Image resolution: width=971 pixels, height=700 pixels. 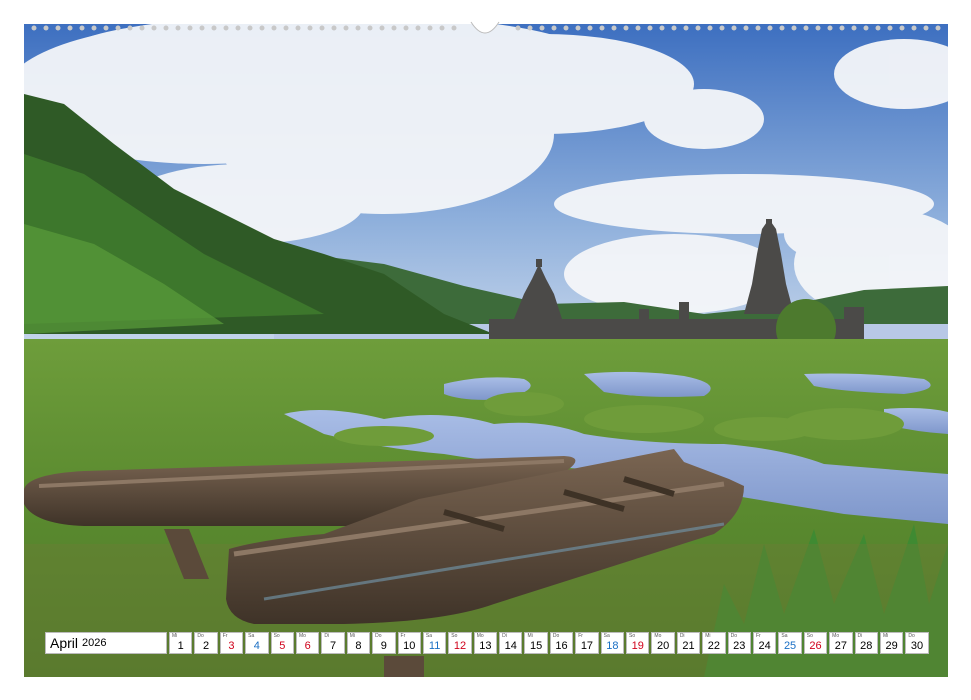 What do you see at coordinates (688, 646) in the screenshot?
I see `day-number: 21` at bounding box center [688, 646].